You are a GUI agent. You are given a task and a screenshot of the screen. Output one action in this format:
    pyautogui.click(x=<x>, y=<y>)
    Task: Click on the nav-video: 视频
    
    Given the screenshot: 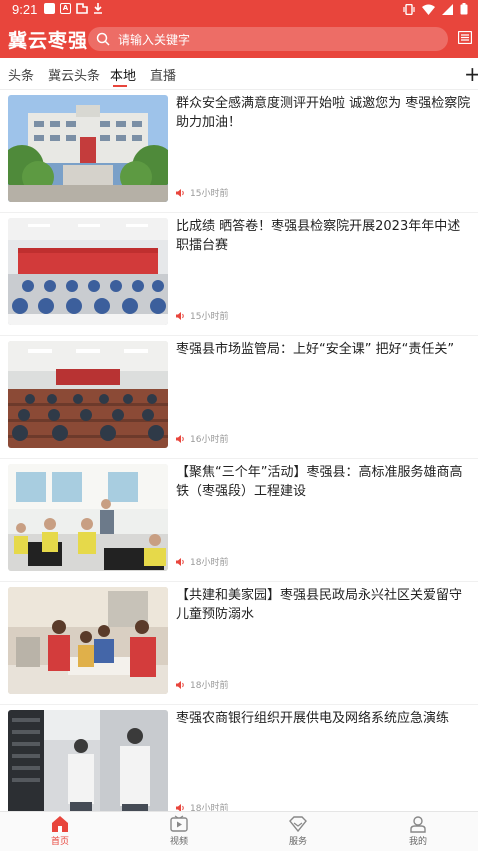 What is the action you would take?
    pyautogui.click(x=179, y=831)
    